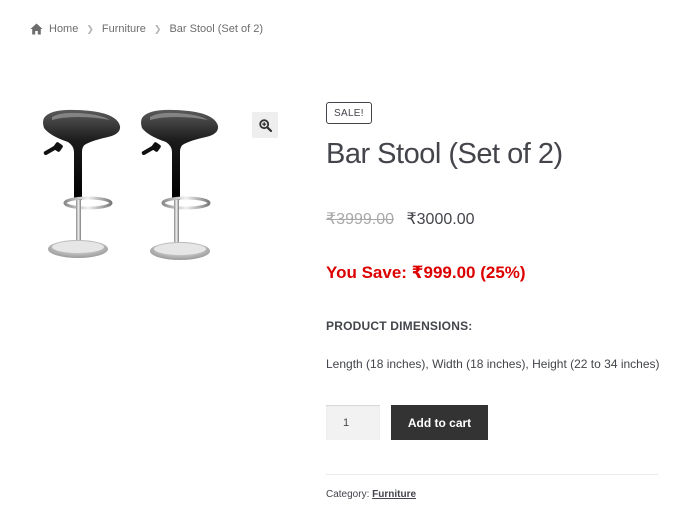  Describe the element at coordinates (63, 29) in the screenshot. I see `breadcrumb-home-link: Home` at that location.